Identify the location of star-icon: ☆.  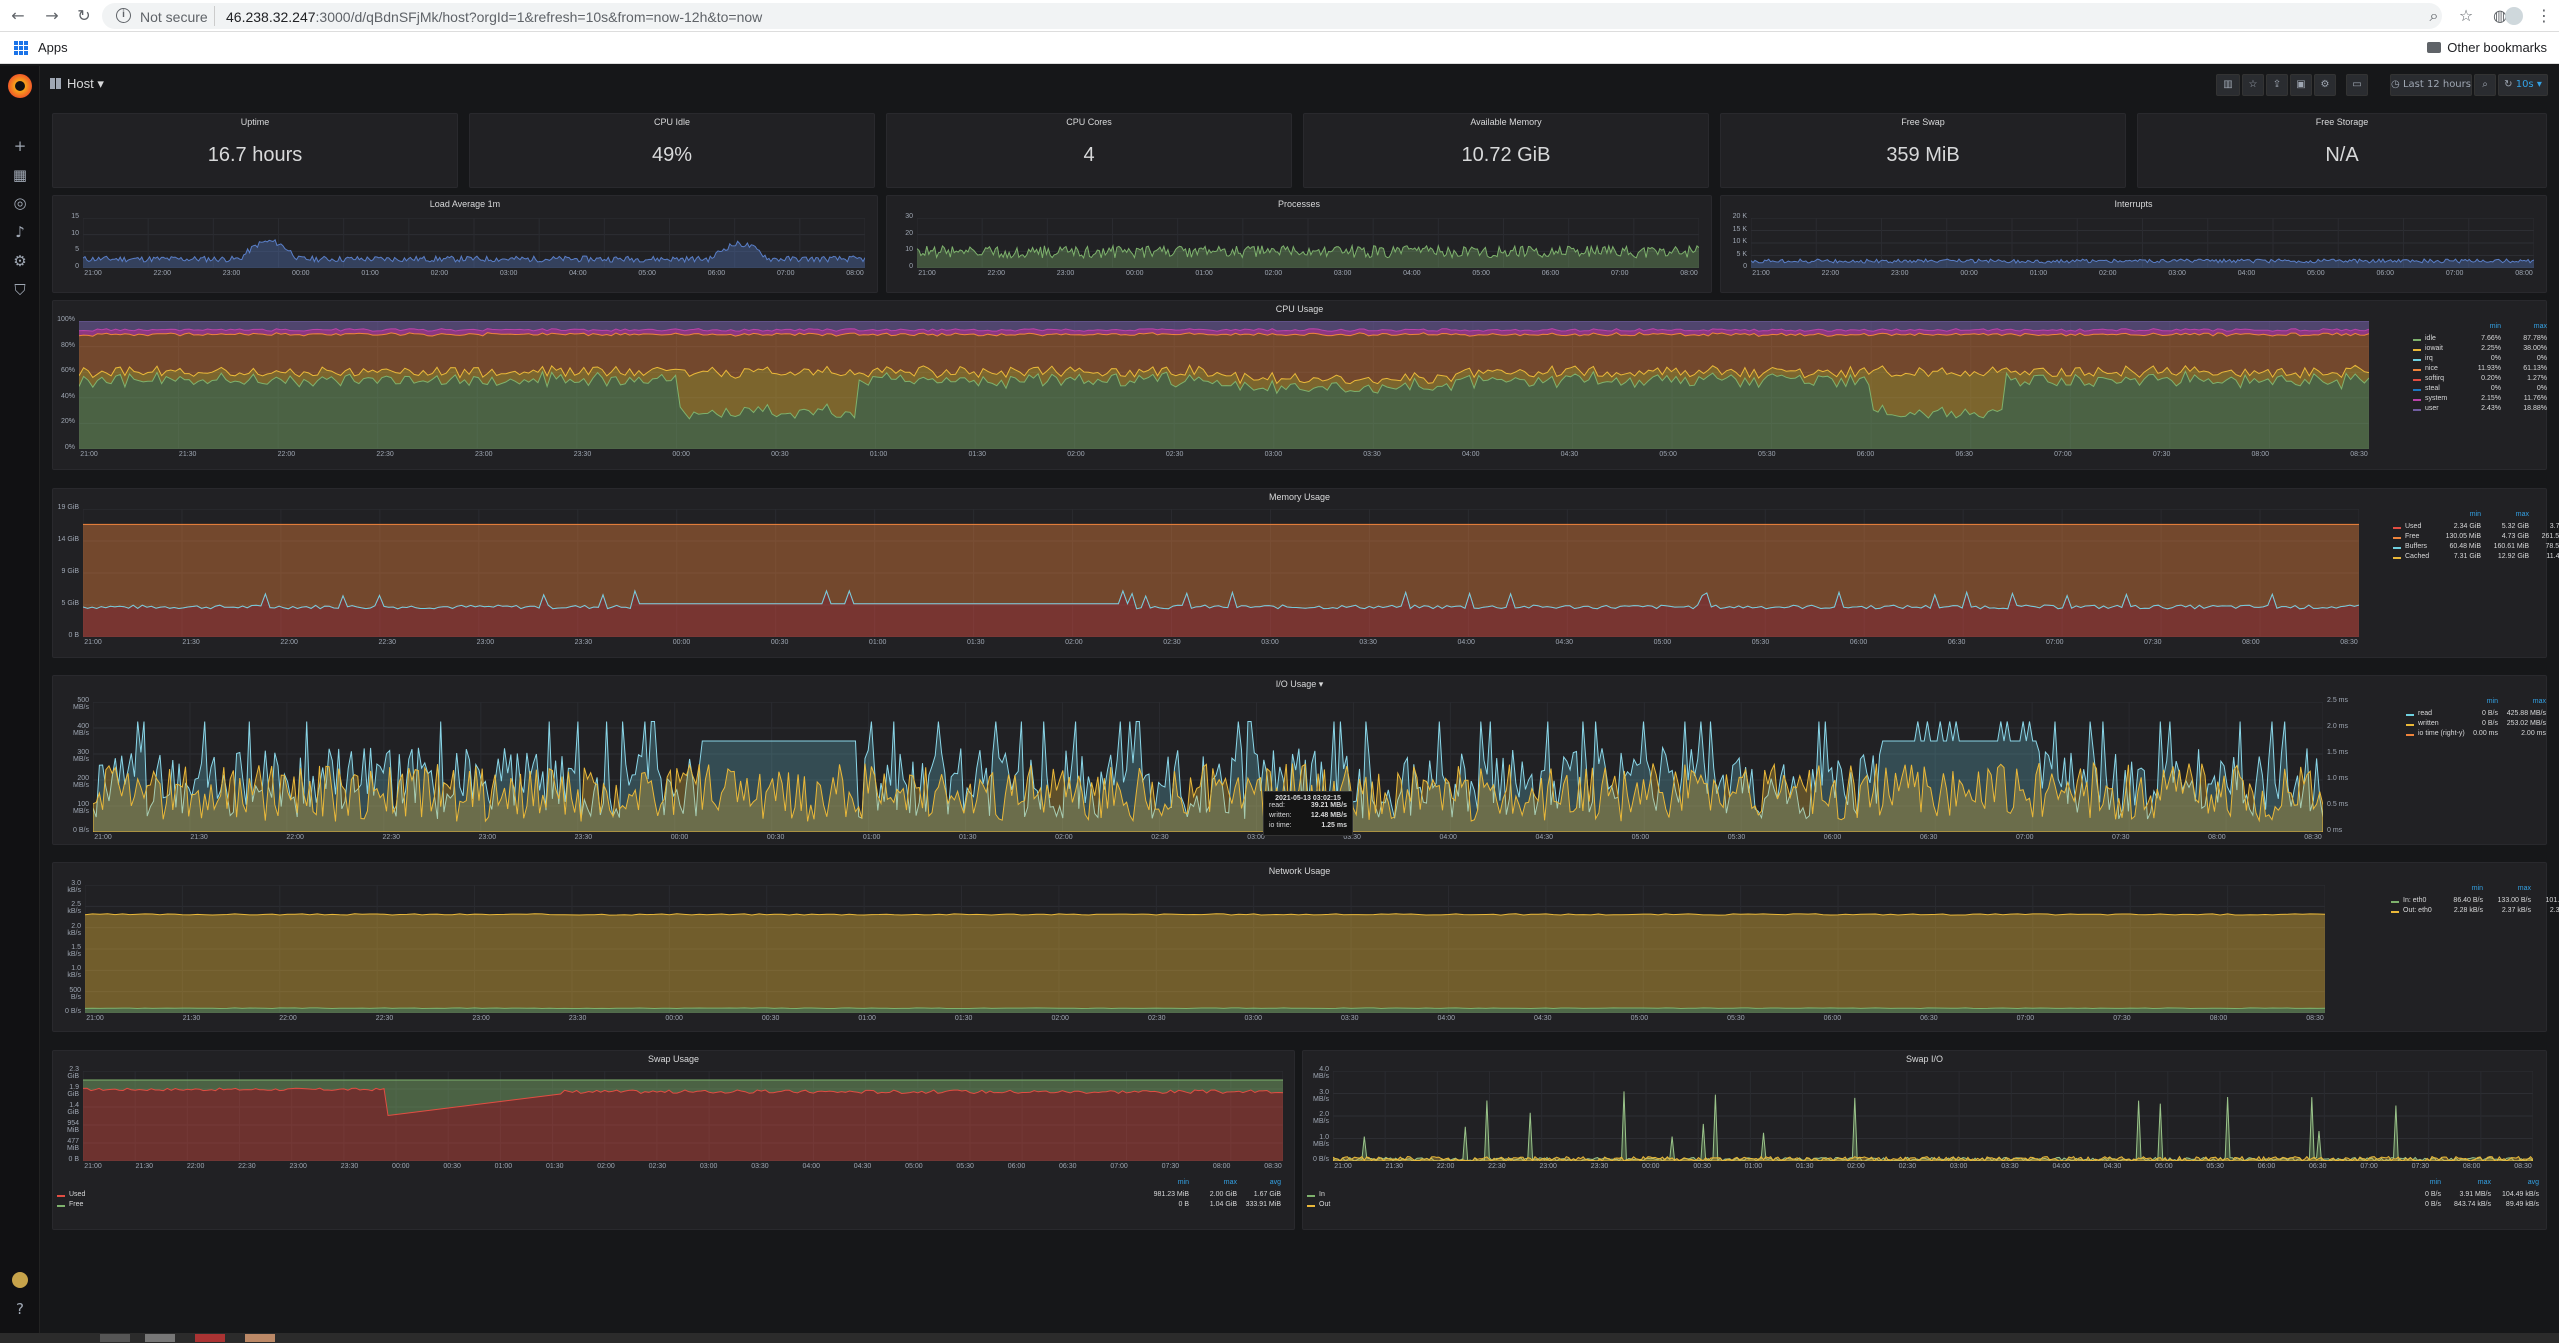
(2466, 16).